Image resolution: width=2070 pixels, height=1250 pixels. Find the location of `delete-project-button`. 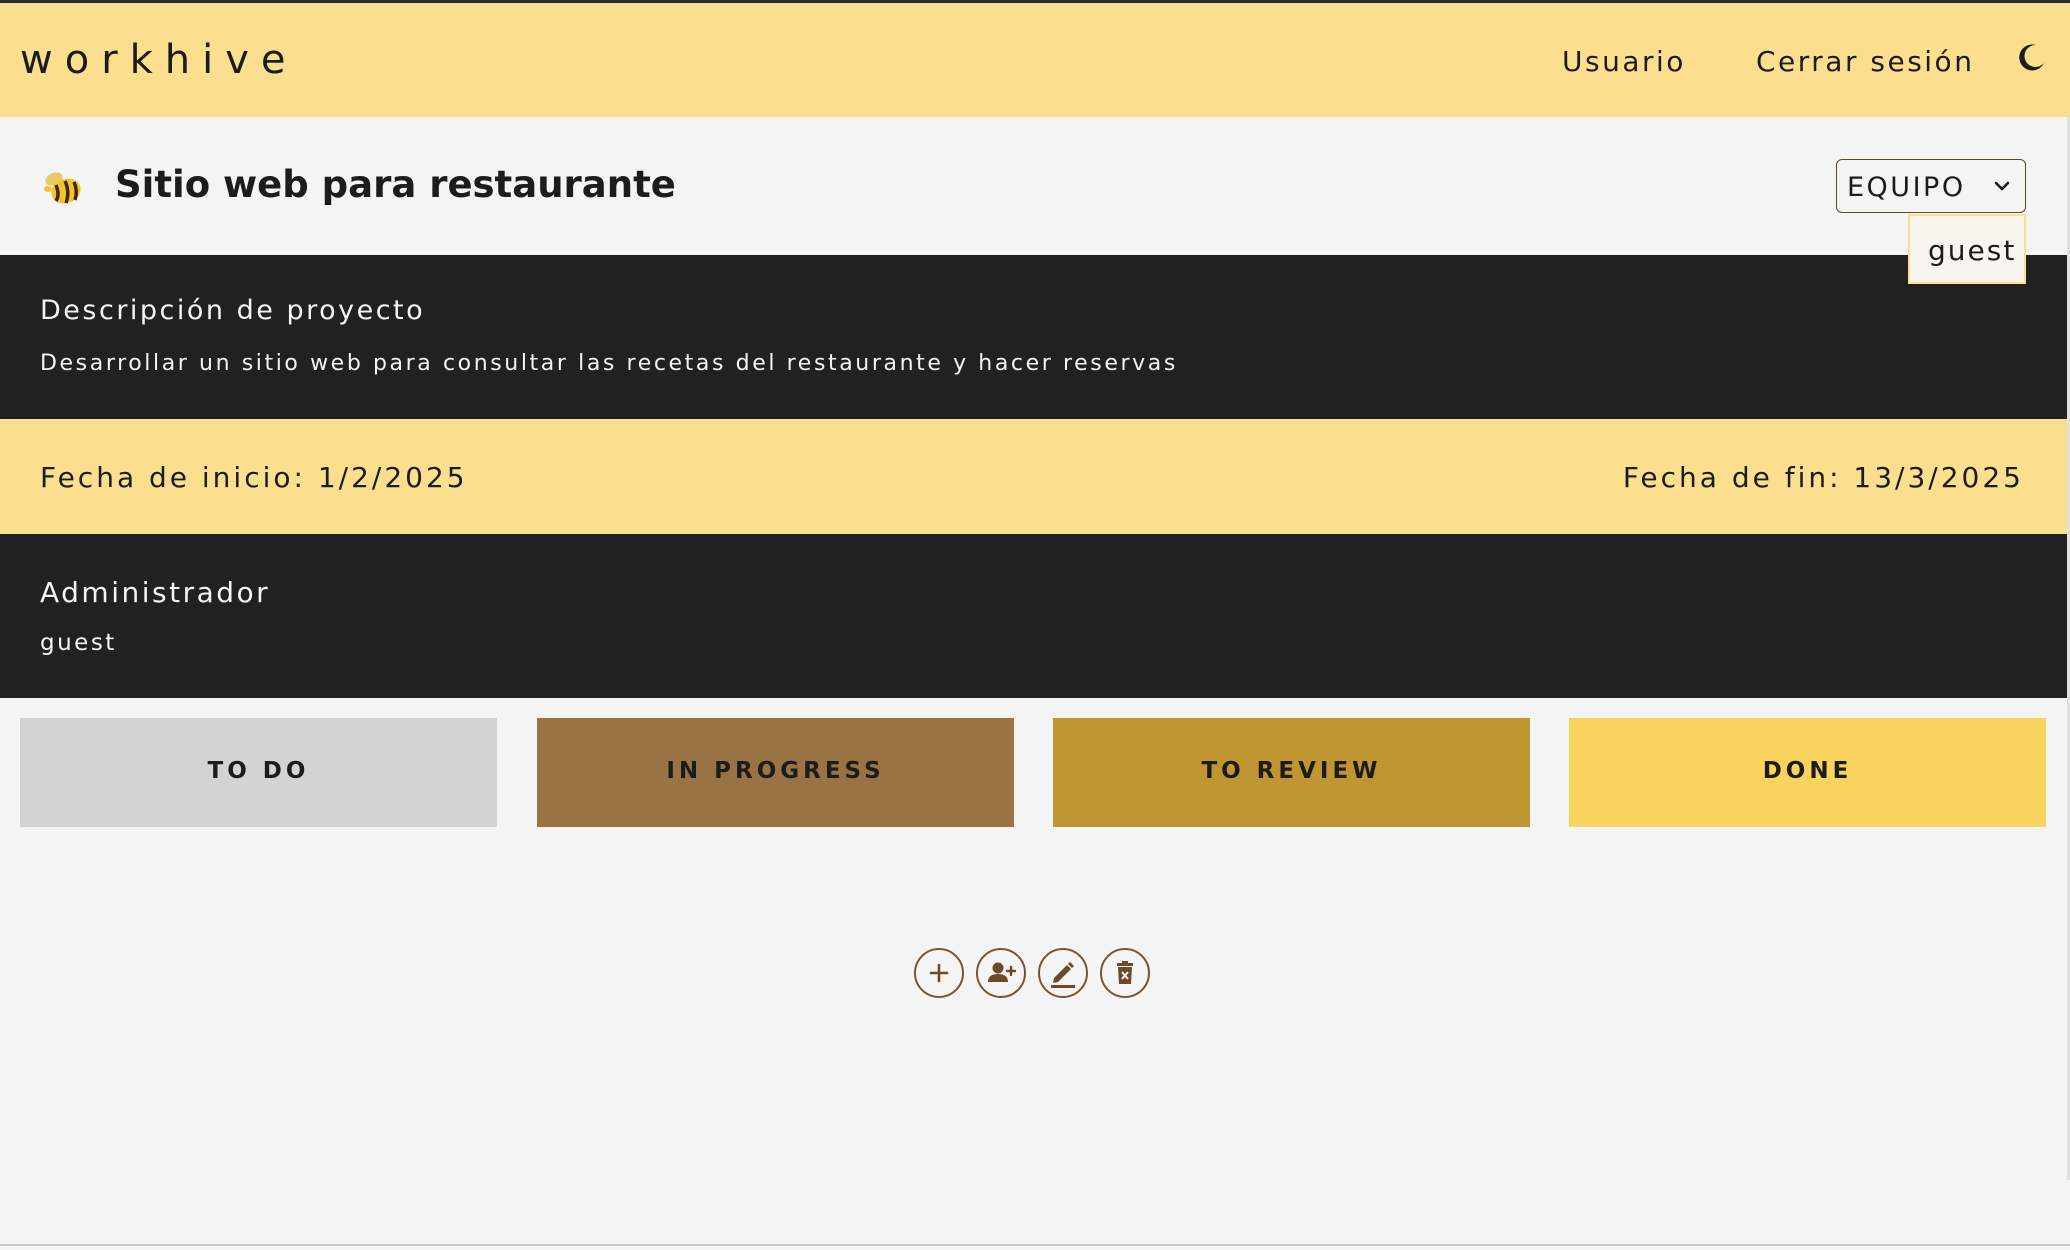

delete-project-button is located at coordinates (1125, 973).